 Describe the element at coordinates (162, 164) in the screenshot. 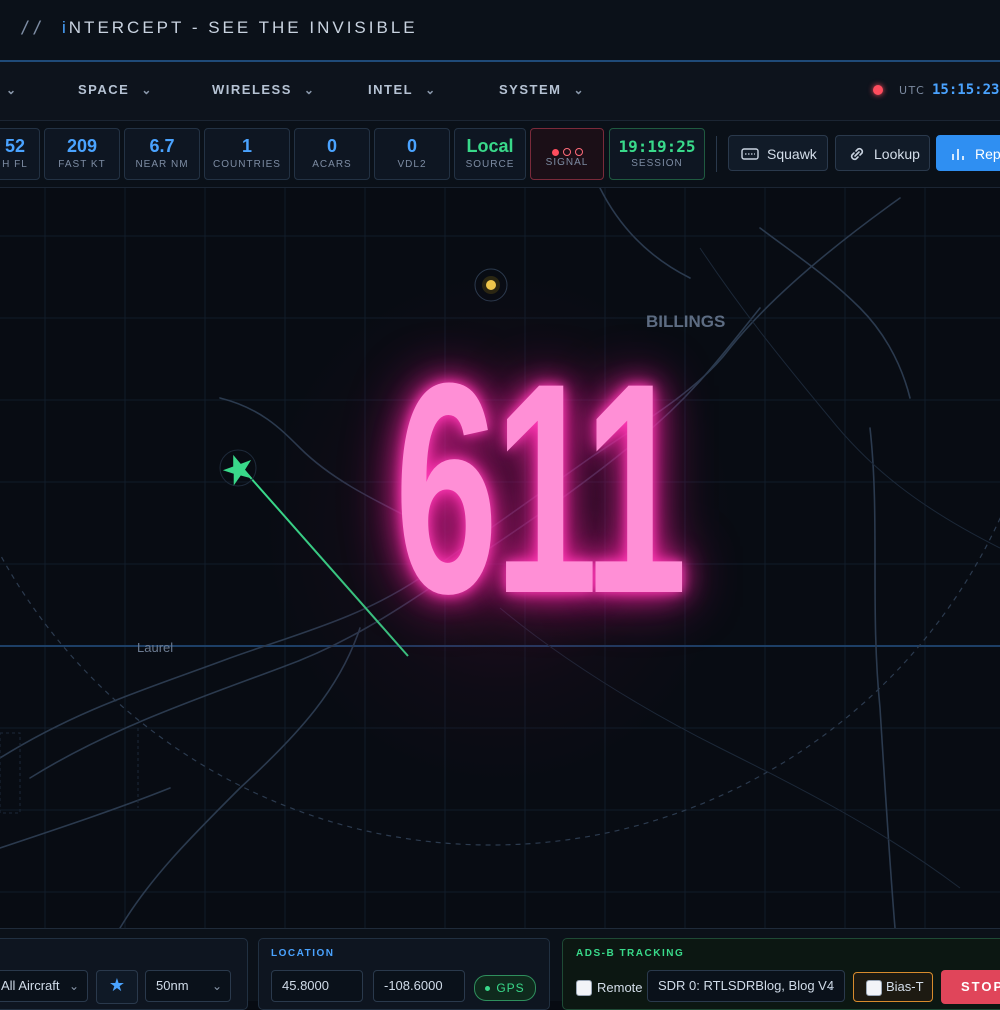

I see `stat-label: NEAR NM` at that location.